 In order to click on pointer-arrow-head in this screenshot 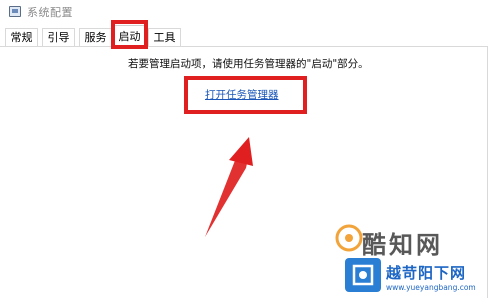, I will do `click(241, 151)`.